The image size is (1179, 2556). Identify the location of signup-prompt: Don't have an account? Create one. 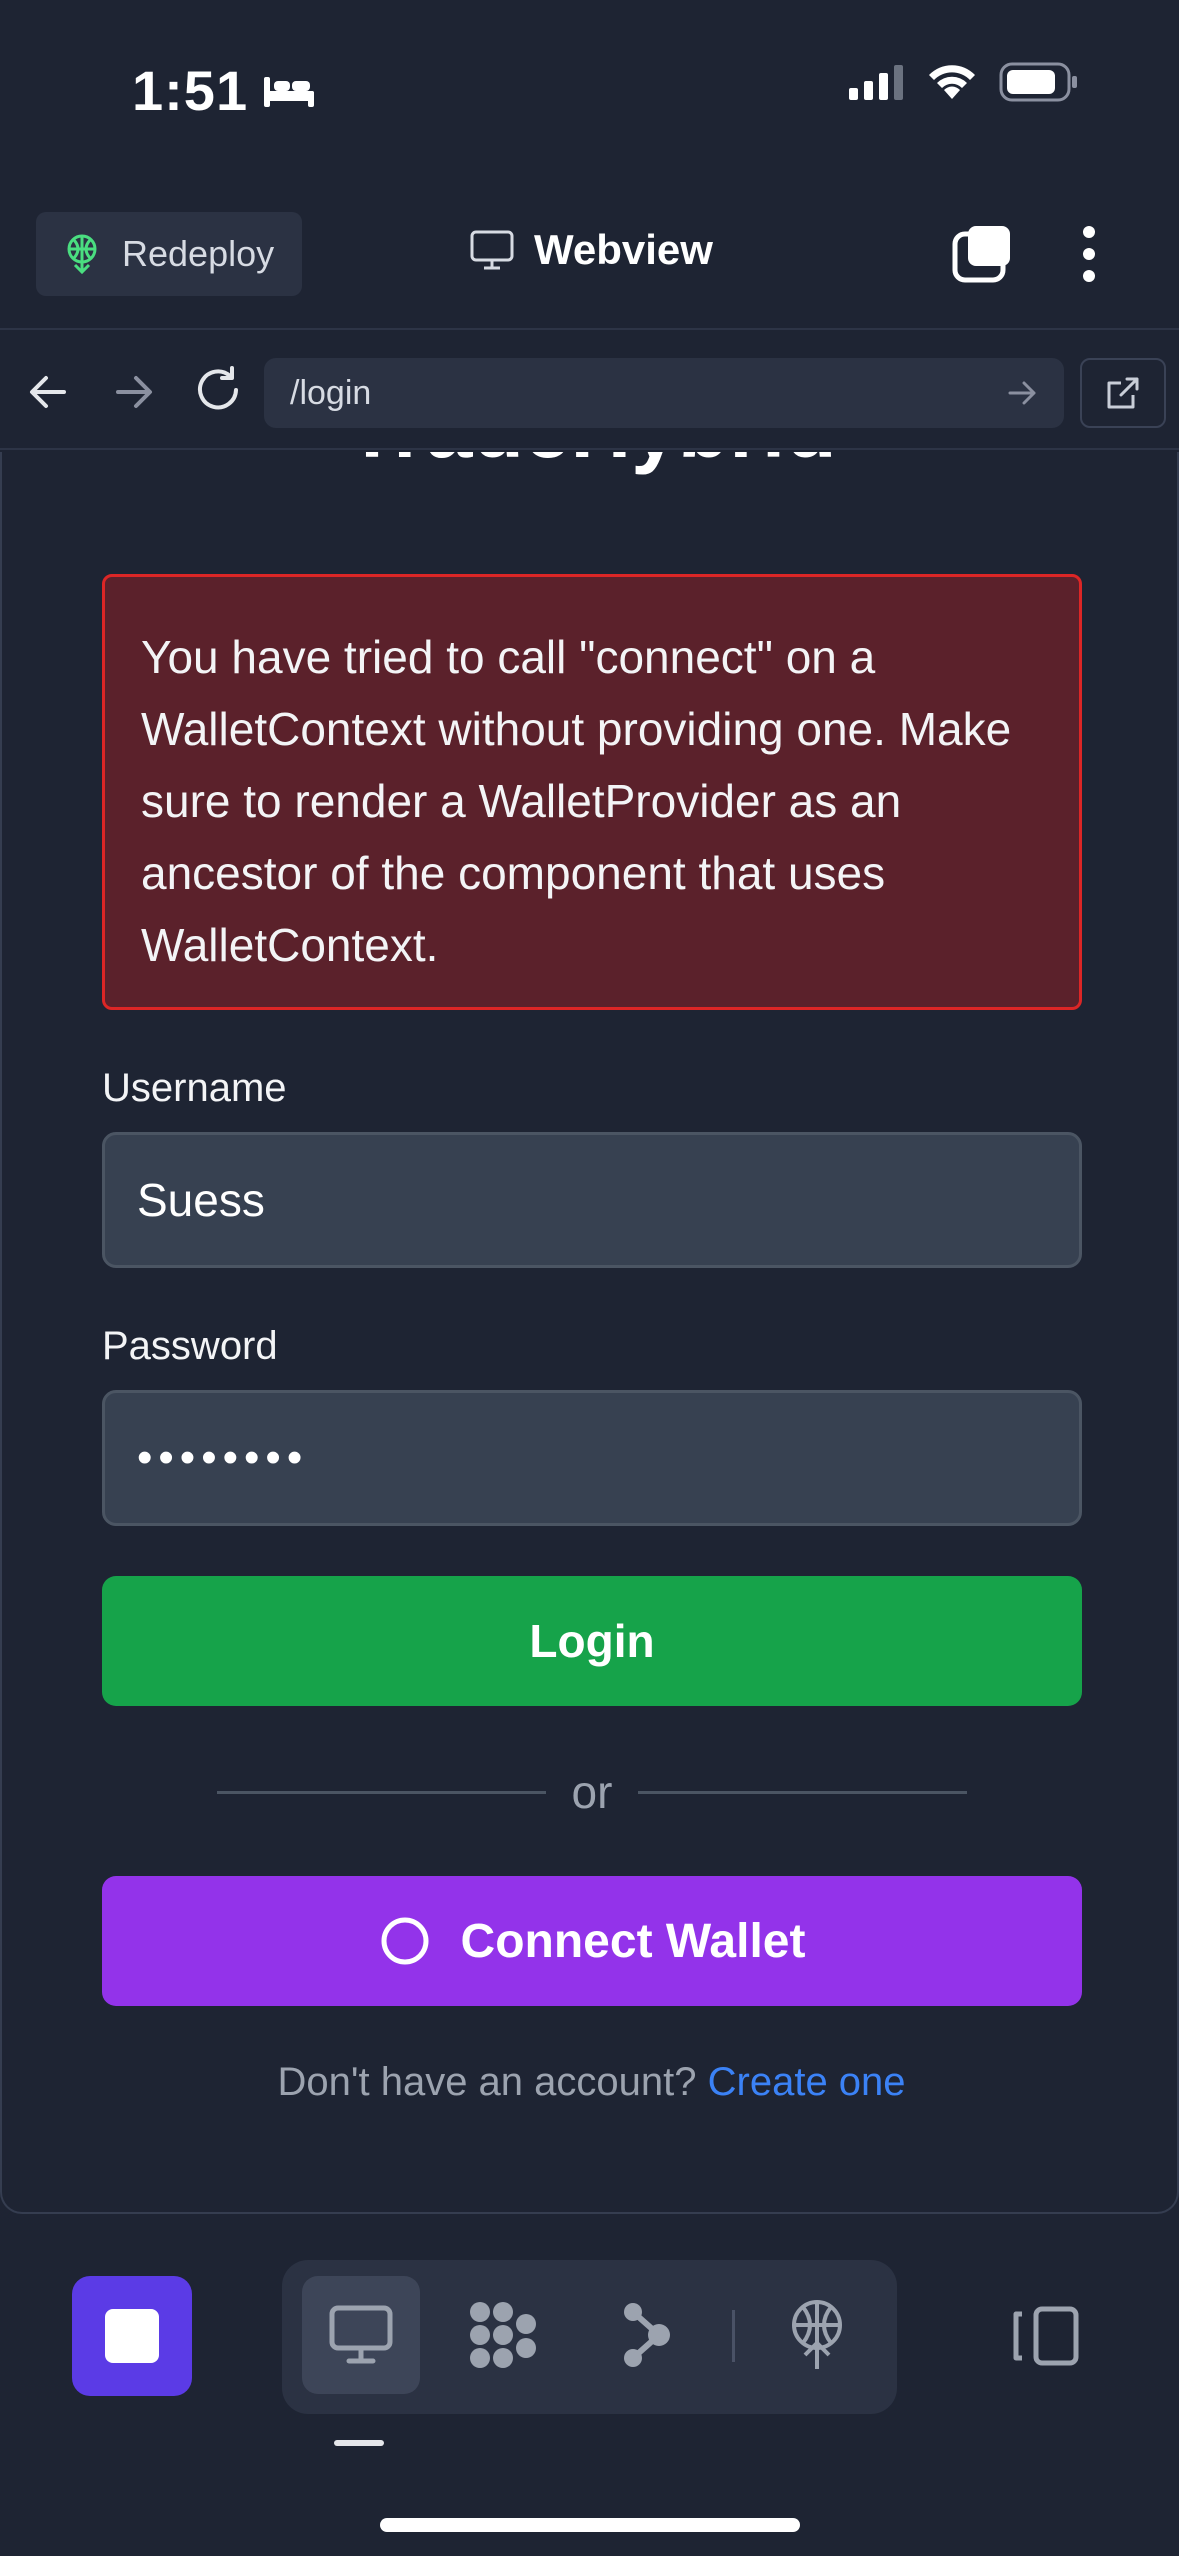
(589, 2082).